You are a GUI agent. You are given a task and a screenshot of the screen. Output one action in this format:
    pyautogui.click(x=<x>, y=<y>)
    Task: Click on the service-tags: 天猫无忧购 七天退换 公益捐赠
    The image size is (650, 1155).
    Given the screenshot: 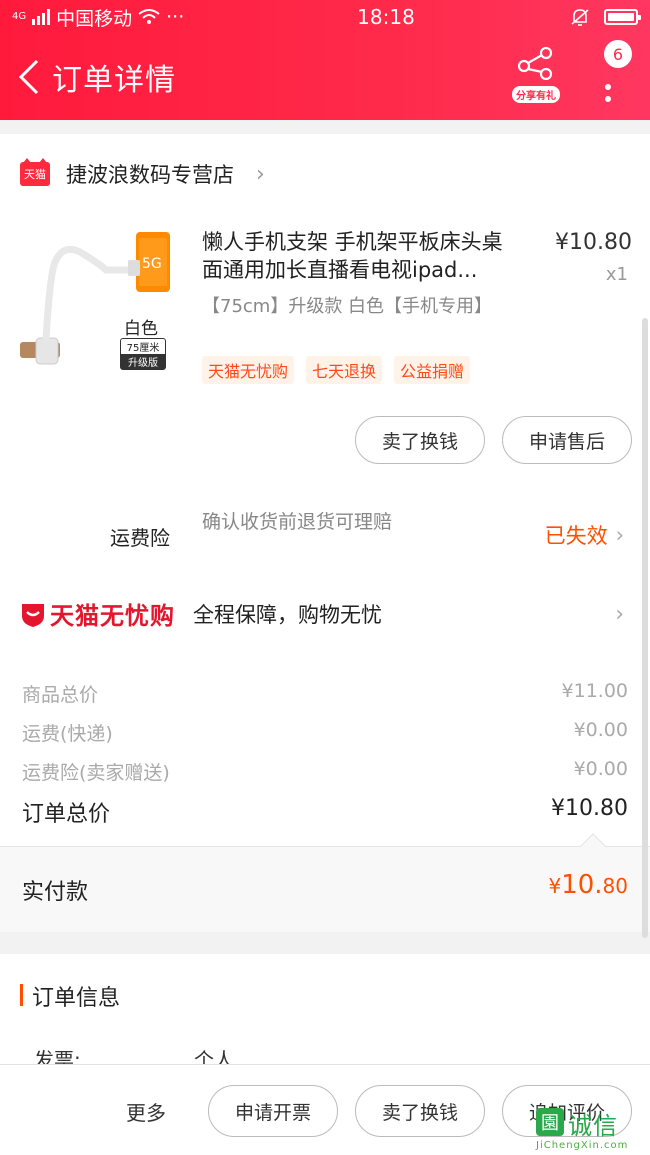 What is the action you would take?
    pyautogui.click(x=336, y=370)
    